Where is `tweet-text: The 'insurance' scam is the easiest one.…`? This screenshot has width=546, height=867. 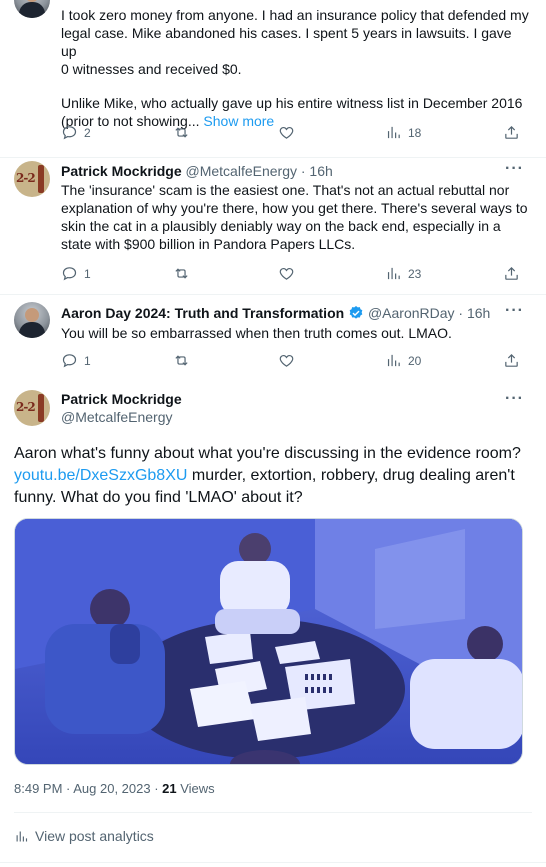
tweet-text: The 'insurance' scam is the easiest one.… is located at coordinates (298, 217).